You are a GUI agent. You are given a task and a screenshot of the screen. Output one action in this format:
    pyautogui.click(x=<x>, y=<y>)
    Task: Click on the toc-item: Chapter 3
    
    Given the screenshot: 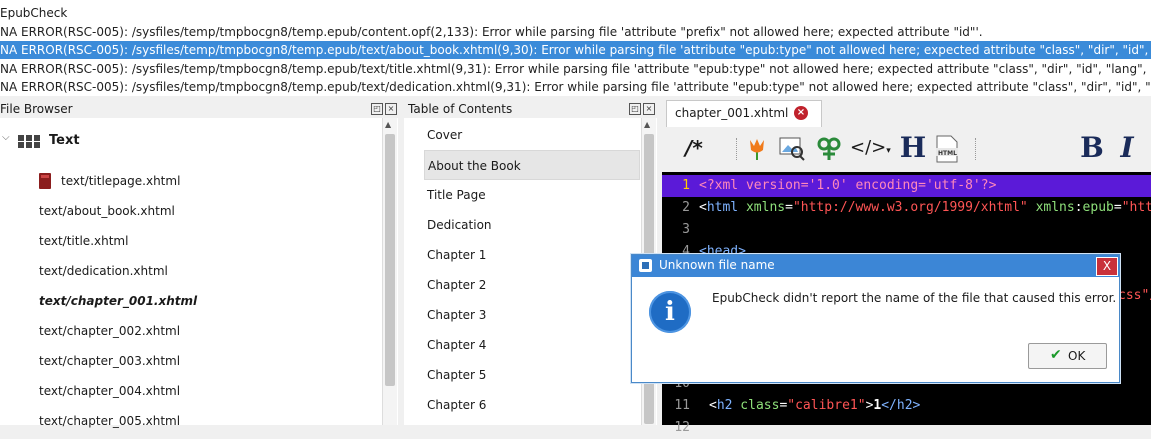 What is the action you would take?
    pyautogui.click(x=532, y=315)
    